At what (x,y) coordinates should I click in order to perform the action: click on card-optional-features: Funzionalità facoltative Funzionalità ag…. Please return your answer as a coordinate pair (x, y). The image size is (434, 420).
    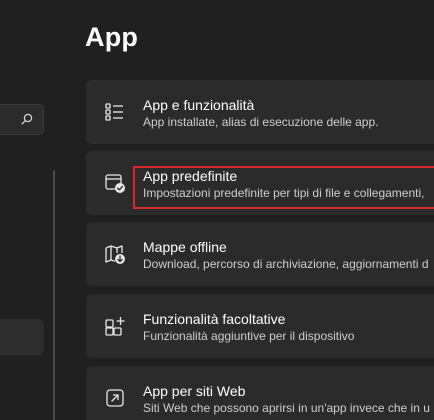
    Looking at the image, I should click on (260, 326).